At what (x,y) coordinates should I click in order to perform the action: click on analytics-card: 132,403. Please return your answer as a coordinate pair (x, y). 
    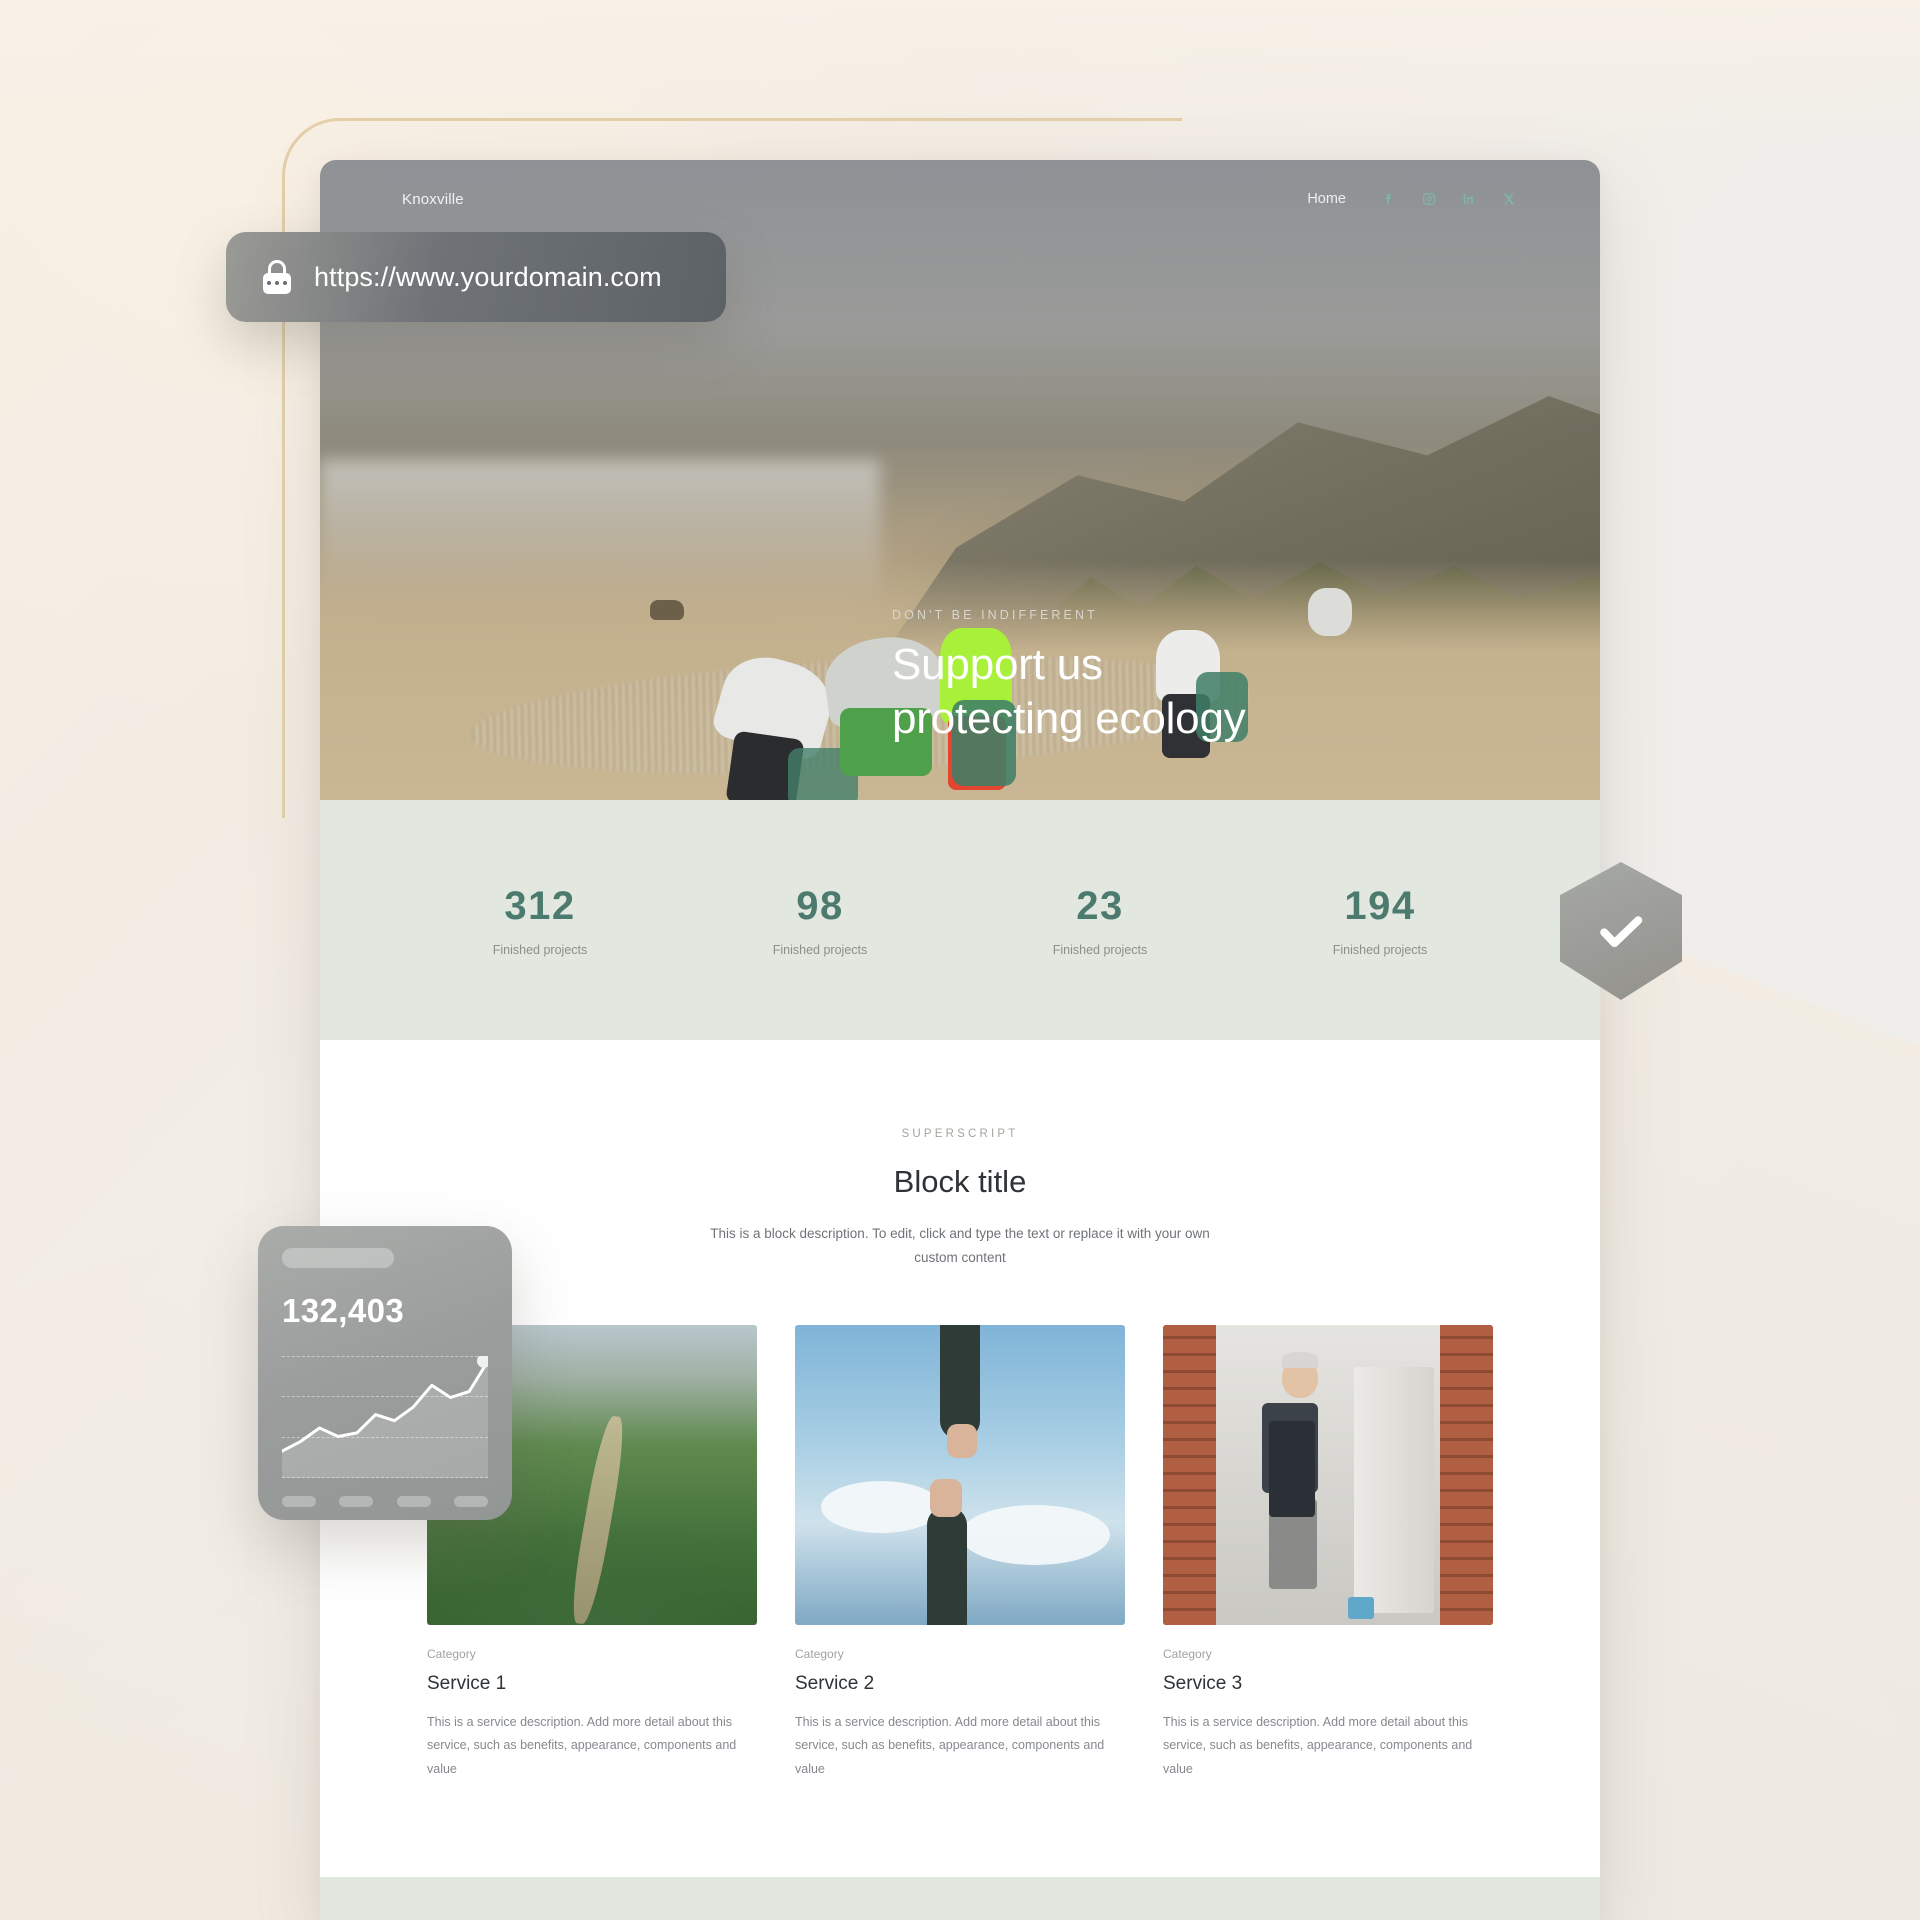
    Looking at the image, I should click on (385, 1373).